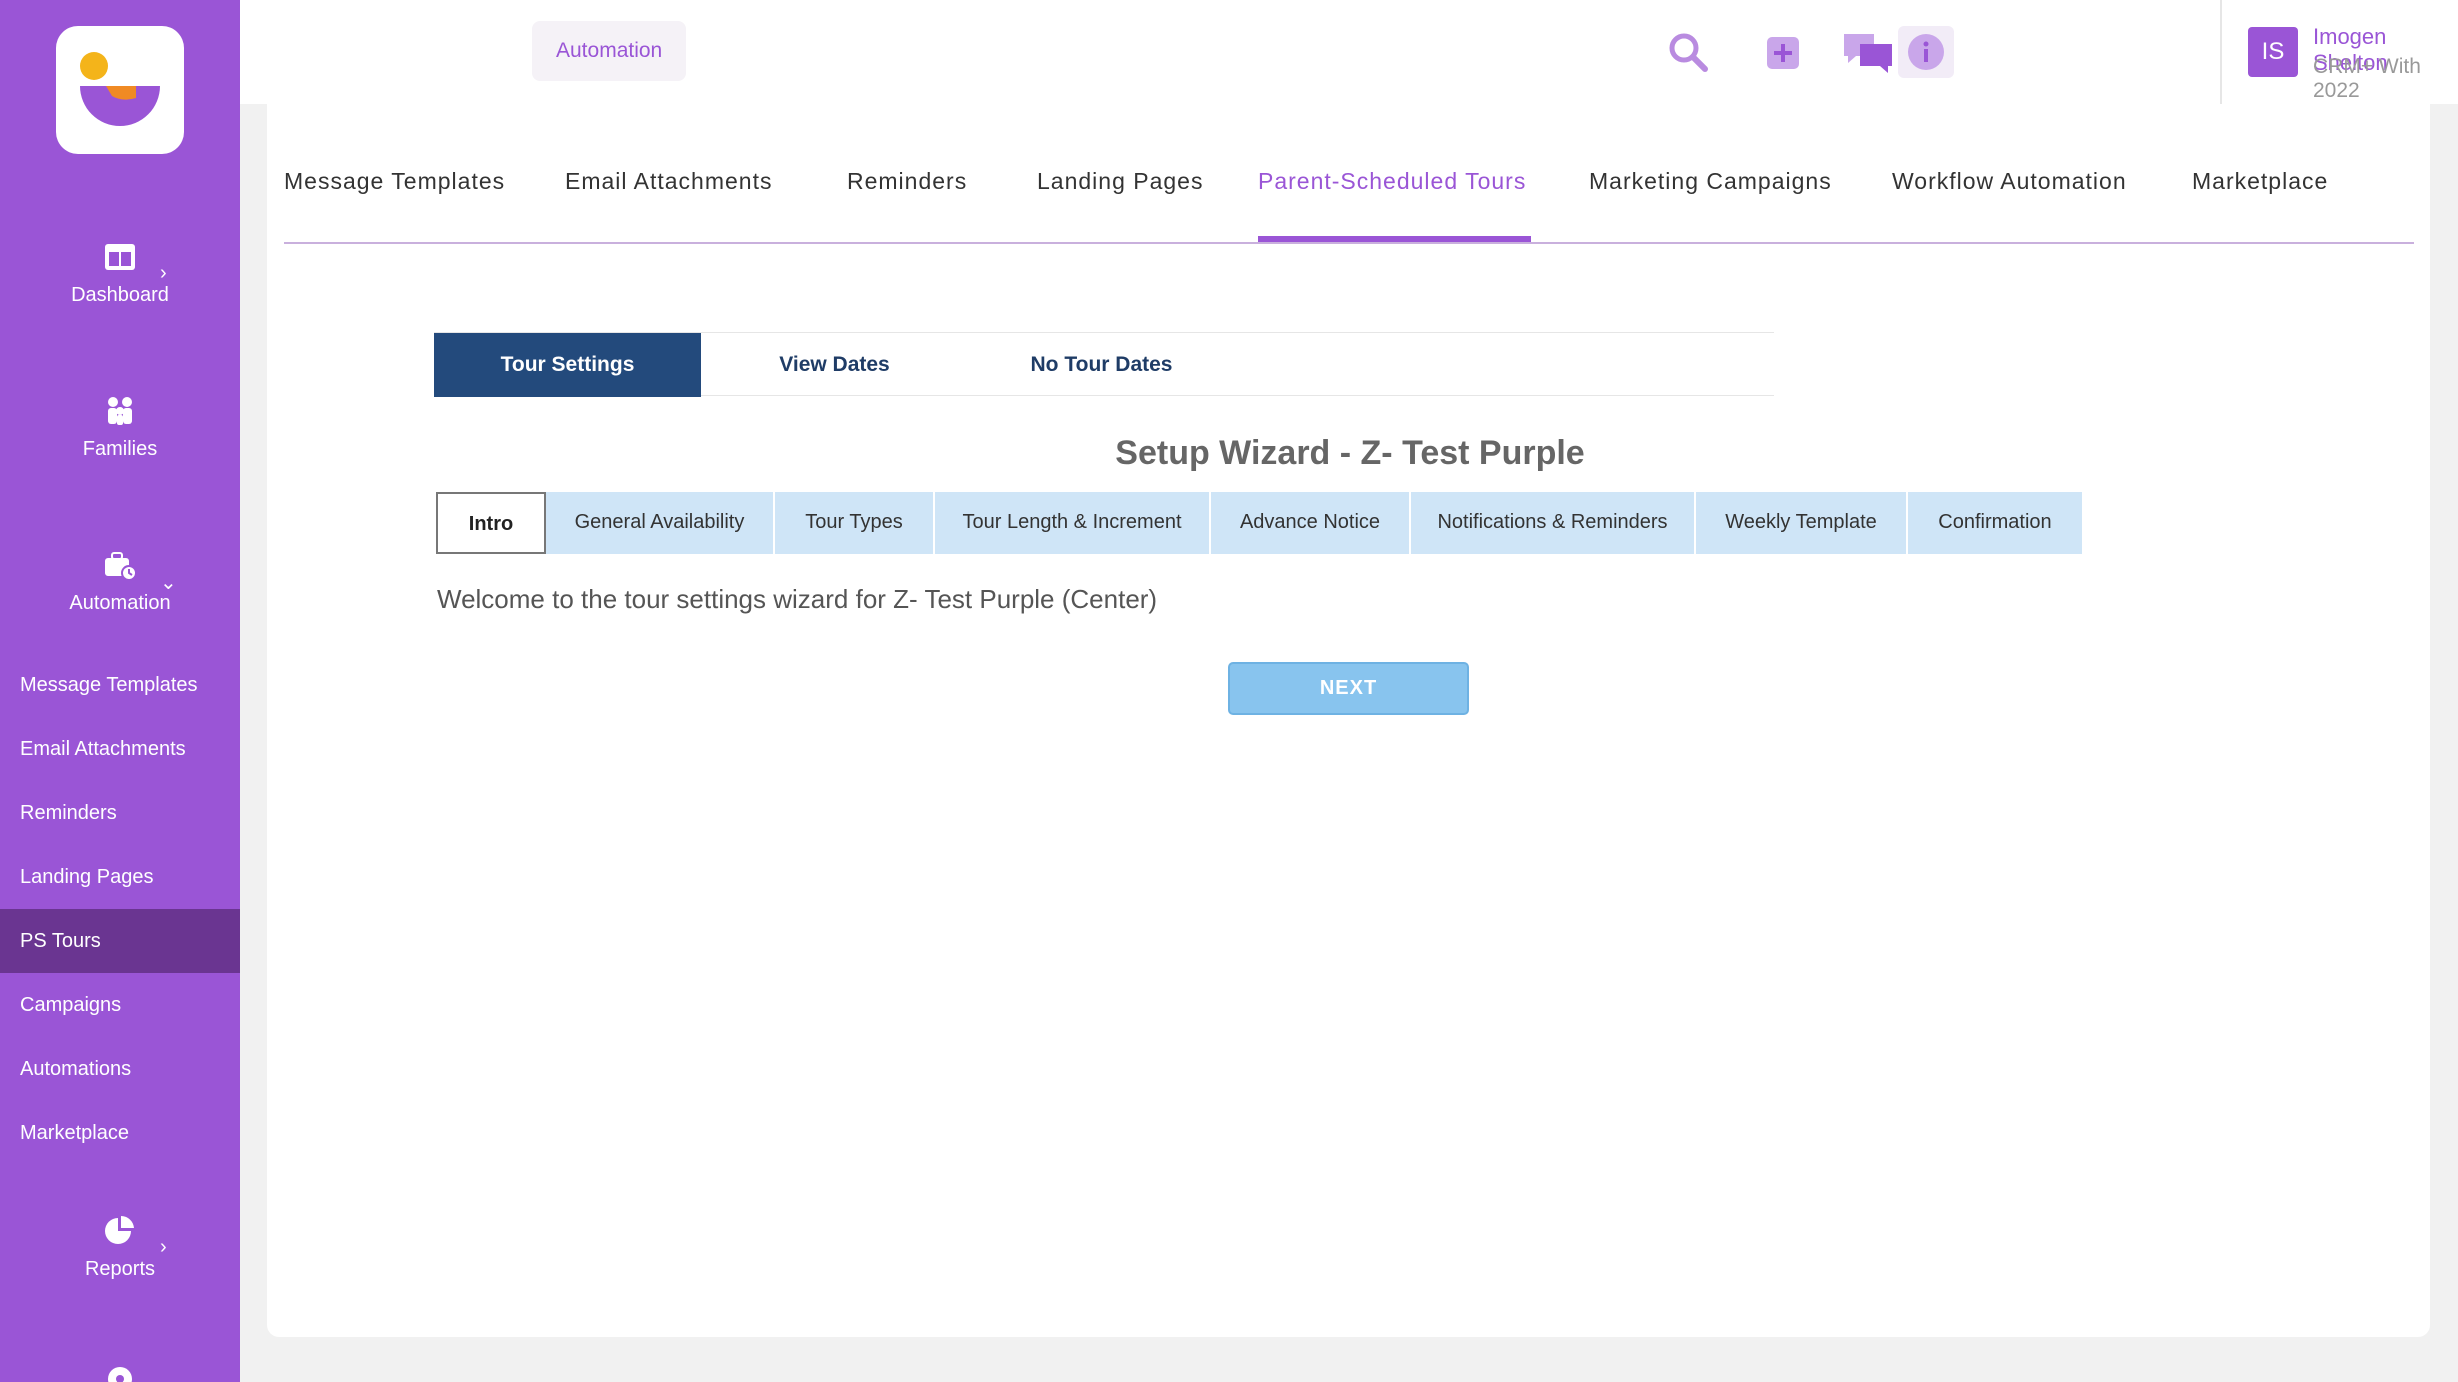  I want to click on families-icon, so click(120, 411).